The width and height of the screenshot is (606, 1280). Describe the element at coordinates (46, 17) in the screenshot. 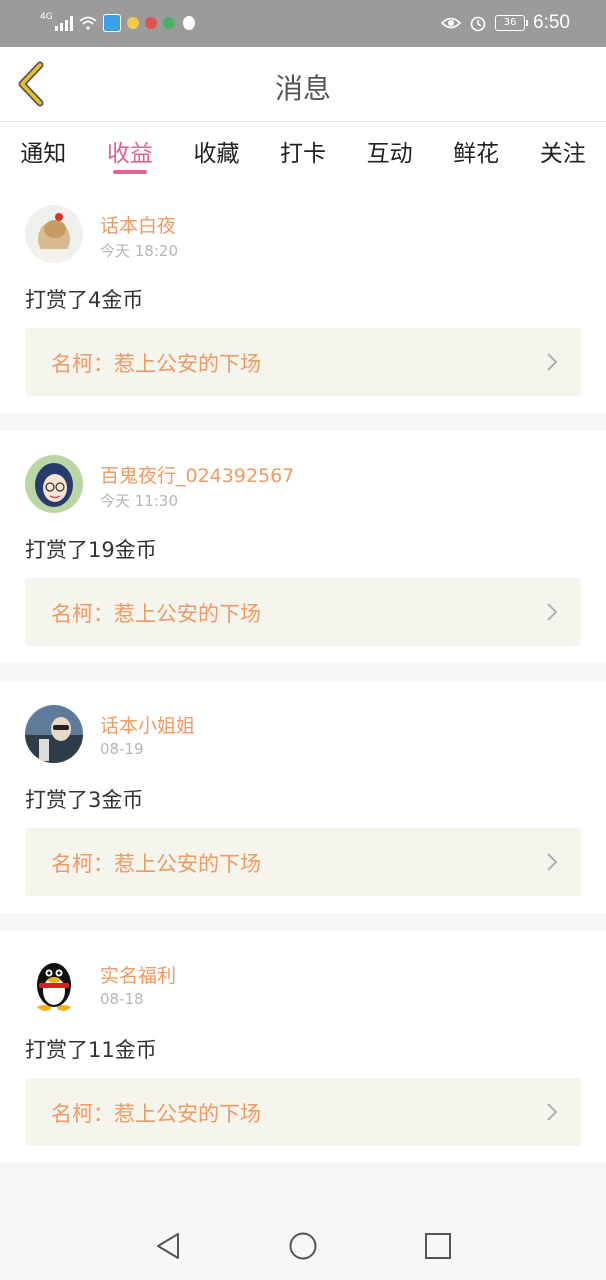

I see `network-type: 4G` at that location.